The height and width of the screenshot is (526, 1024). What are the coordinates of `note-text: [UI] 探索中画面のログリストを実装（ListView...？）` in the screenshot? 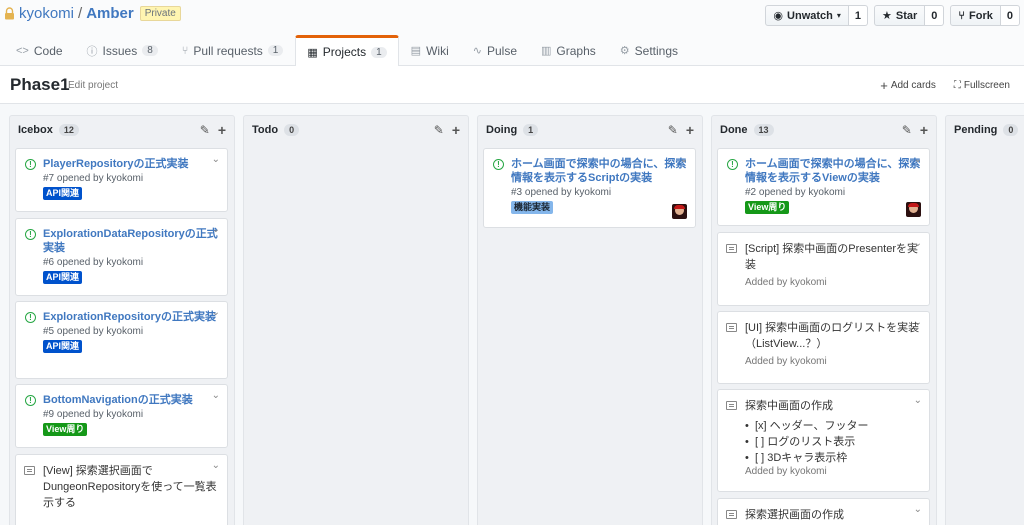 It's located at (832, 336).